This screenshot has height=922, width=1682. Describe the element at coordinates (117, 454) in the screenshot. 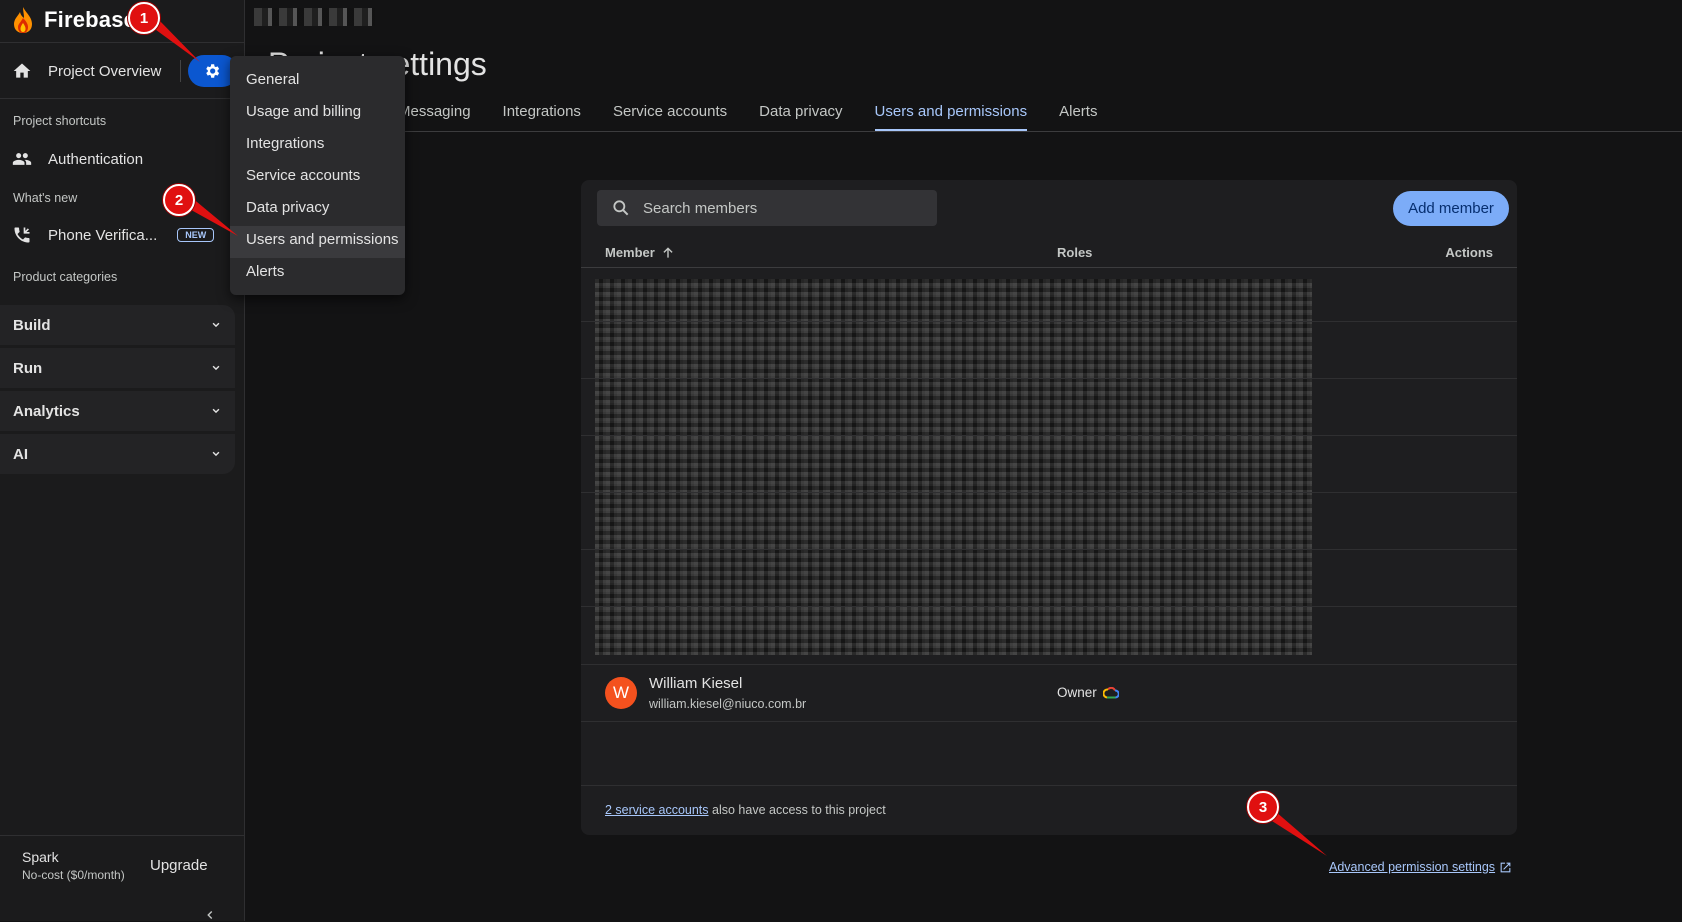

I see `category-ai: AI` at that location.